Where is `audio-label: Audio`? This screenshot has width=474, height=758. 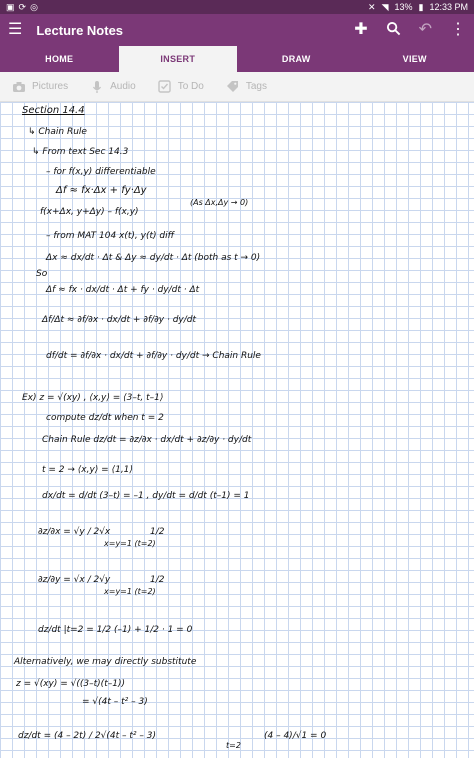 audio-label: Audio is located at coordinates (123, 86).